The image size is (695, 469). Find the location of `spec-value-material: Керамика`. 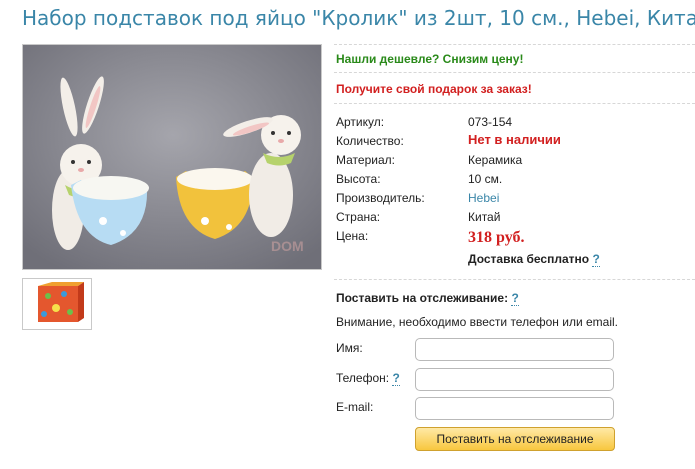

spec-value-material: Керамика is located at coordinates (495, 160).